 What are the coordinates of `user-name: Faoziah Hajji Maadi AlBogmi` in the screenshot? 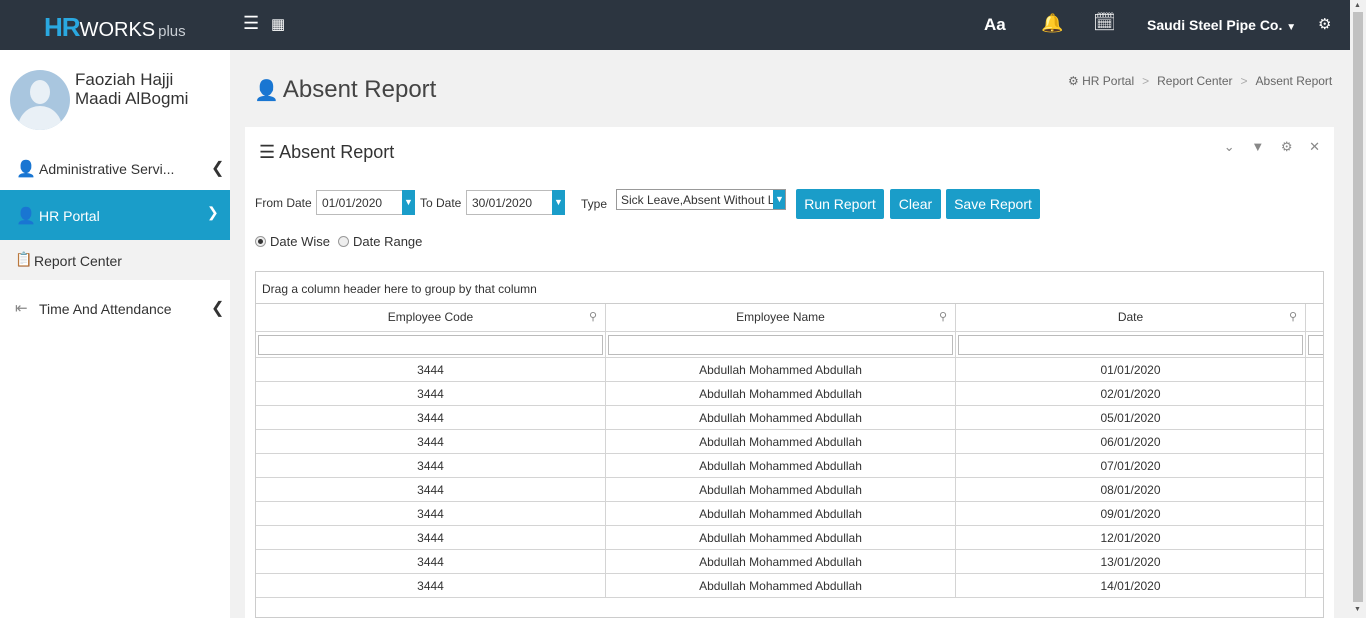 It's located at (132, 89).